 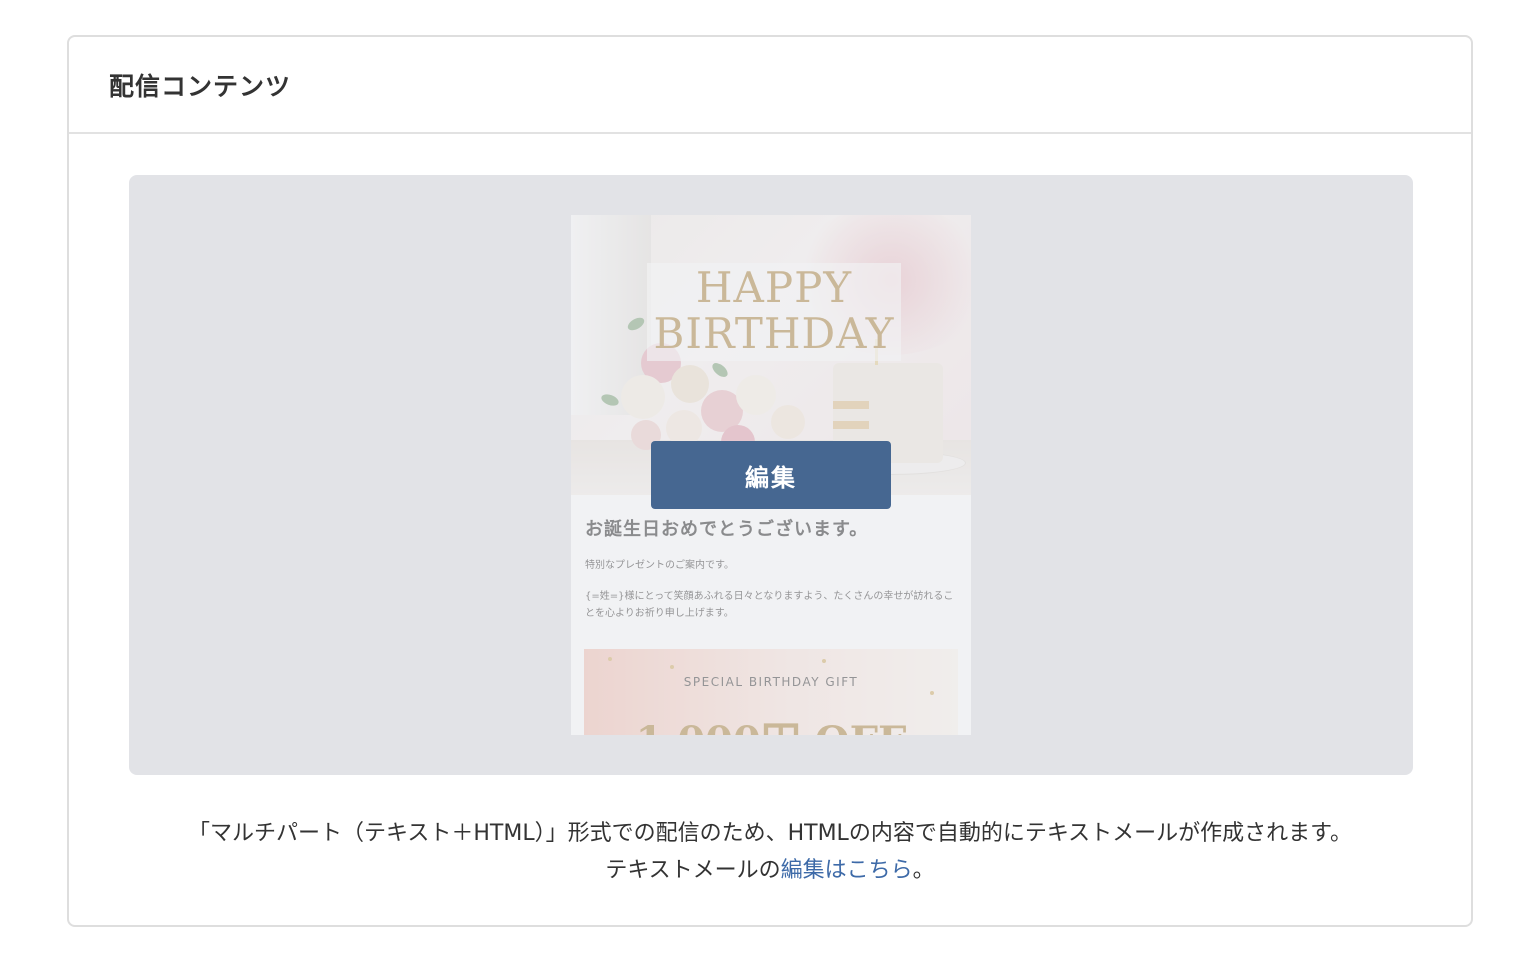 What do you see at coordinates (771, 682) in the screenshot?
I see `gift-label: SPECIAL BIRTHDAY GIFT` at bounding box center [771, 682].